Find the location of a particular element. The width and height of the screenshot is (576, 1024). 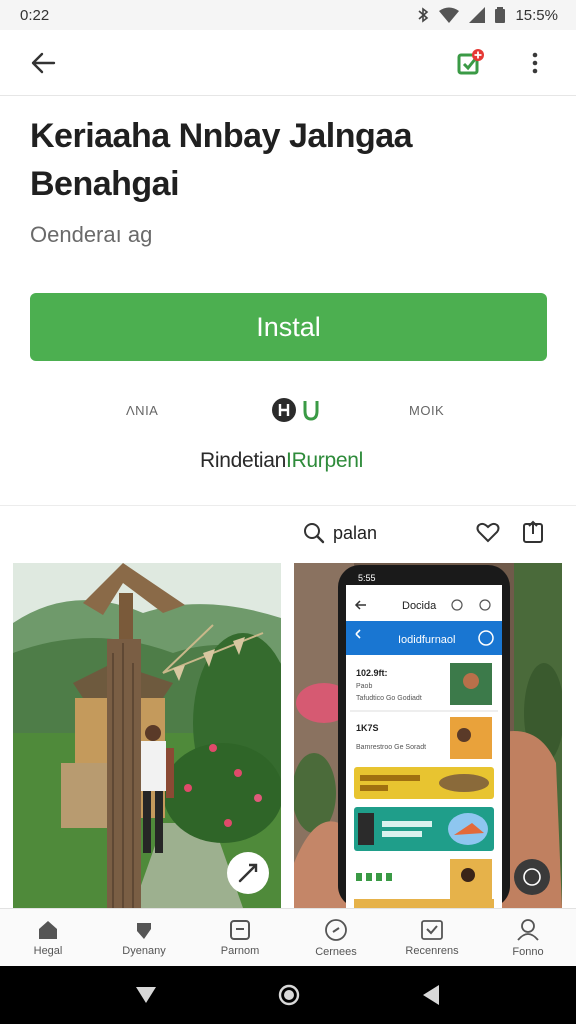

wishlist-add-icon is located at coordinates (470, 61).